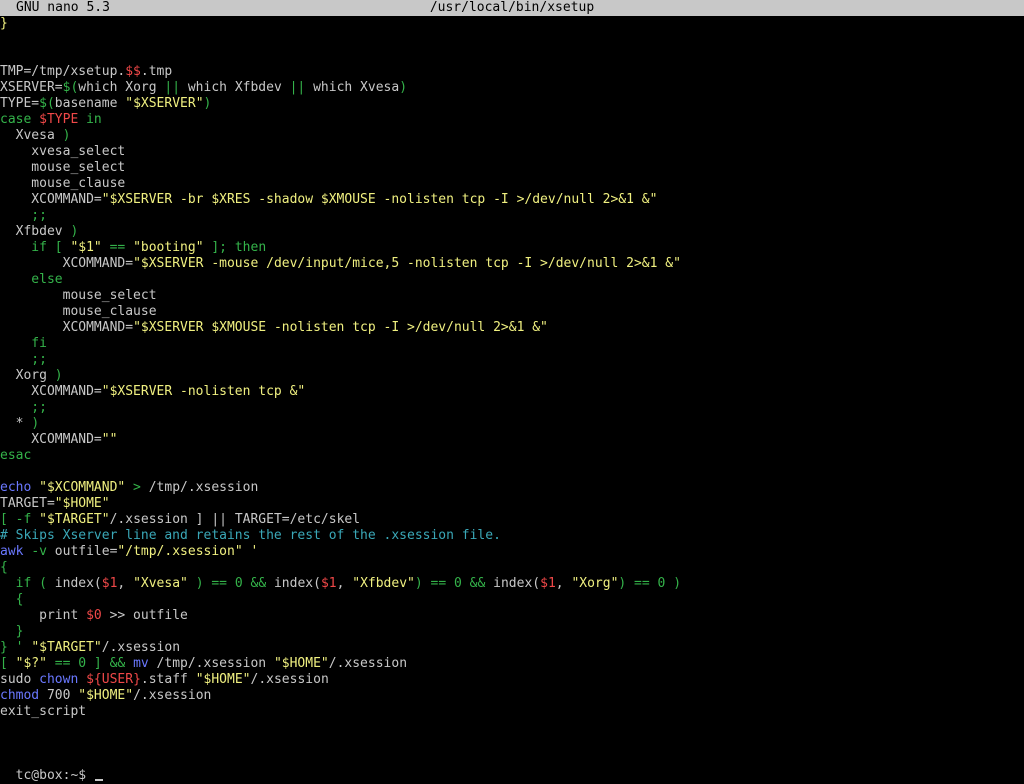 The width and height of the screenshot is (1024, 784). Describe the element at coordinates (27, 375) in the screenshot. I see `code-token: Xorg` at that location.